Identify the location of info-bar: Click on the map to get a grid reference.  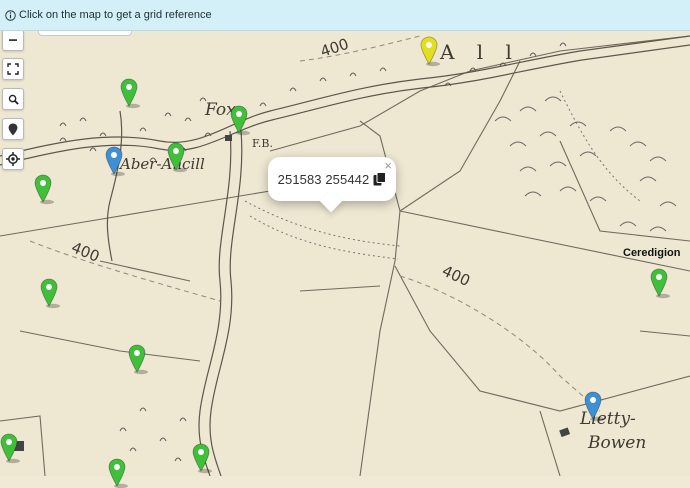
(345, 15).